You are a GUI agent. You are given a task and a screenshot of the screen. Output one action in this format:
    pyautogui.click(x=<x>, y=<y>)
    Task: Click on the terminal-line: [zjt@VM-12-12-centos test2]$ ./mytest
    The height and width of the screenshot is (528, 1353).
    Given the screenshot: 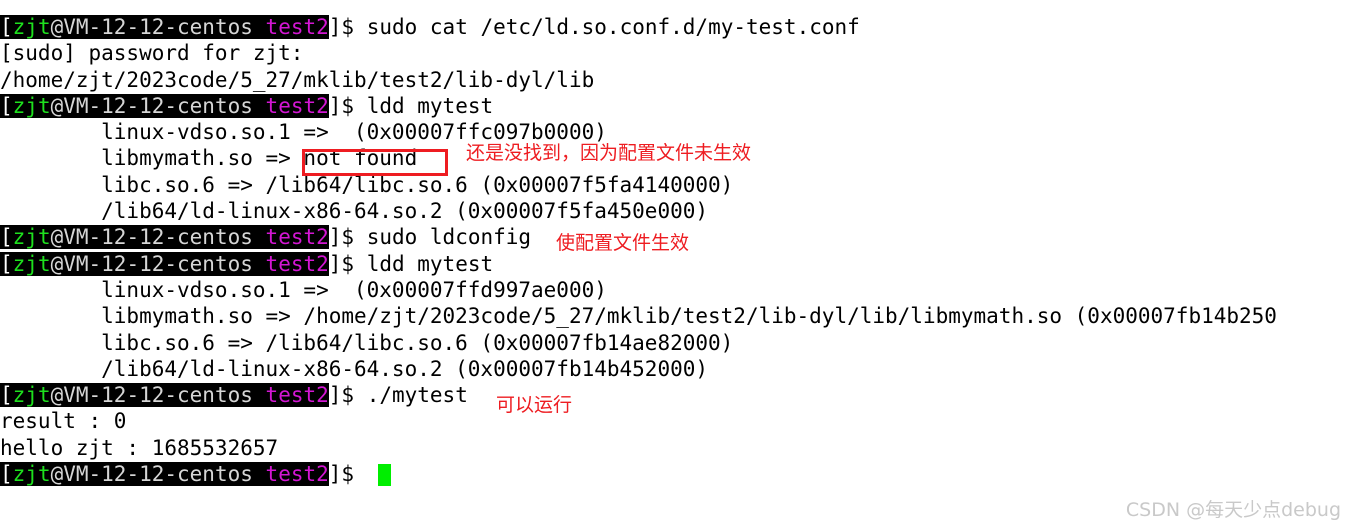 What is the action you would take?
    pyautogui.click(x=676, y=395)
    